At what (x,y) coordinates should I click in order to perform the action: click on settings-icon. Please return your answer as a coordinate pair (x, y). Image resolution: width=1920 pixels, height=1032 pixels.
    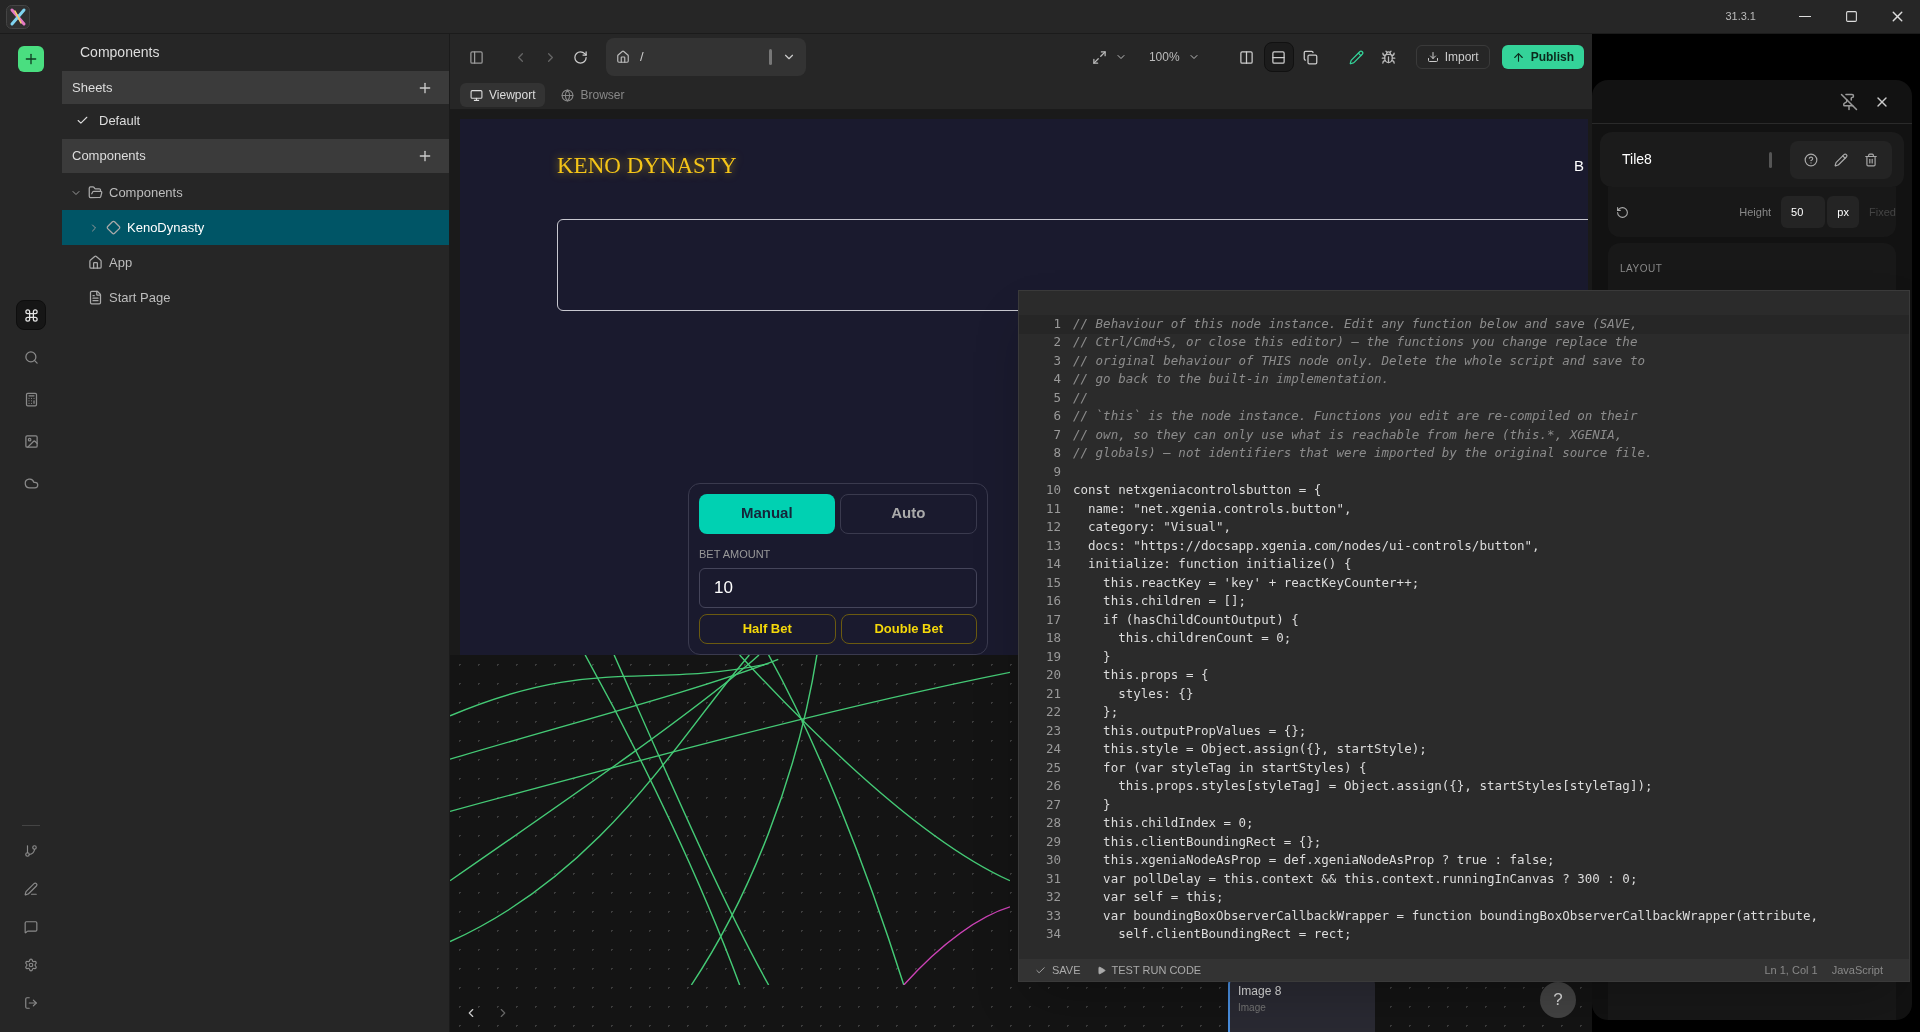
    Looking at the image, I should click on (31, 965).